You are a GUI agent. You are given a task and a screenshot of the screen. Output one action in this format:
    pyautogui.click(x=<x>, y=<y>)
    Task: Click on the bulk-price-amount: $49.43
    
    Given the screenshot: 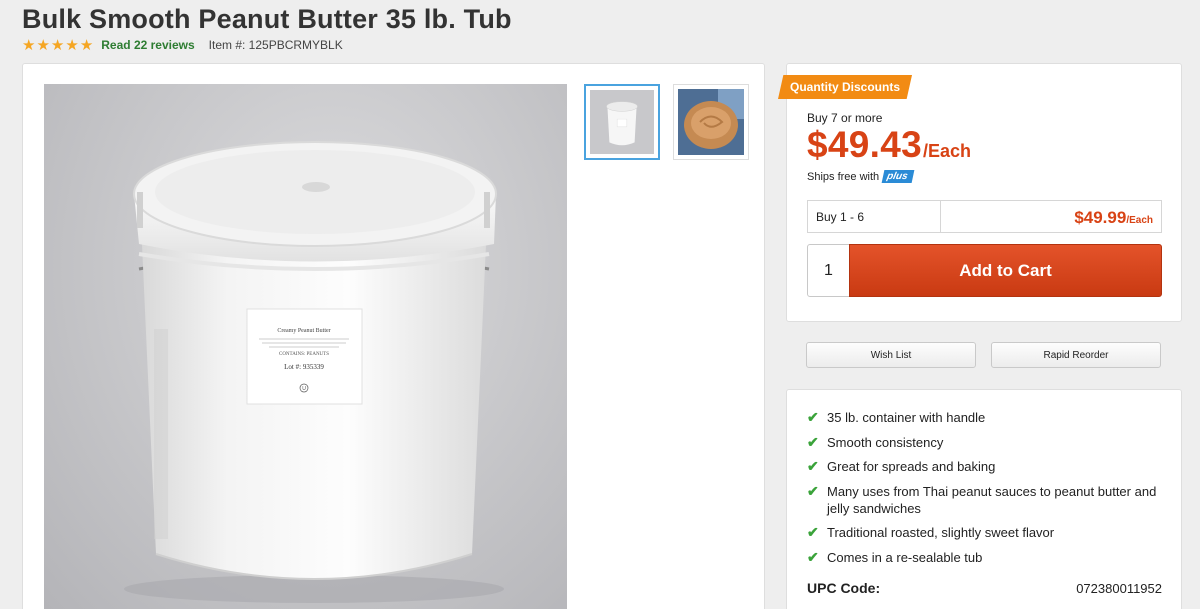 What is the action you would take?
    pyautogui.click(x=864, y=144)
    